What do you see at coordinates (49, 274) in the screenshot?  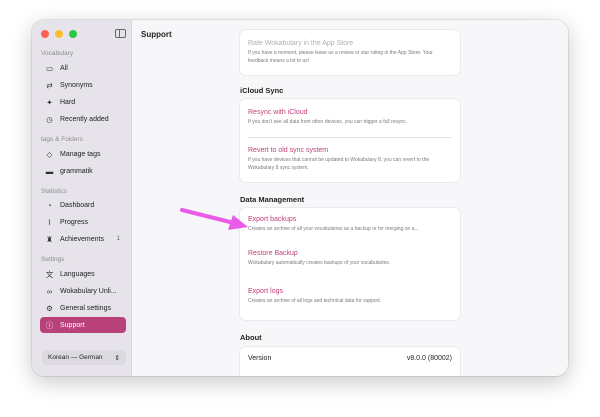 I see `languages-icon: 文` at bounding box center [49, 274].